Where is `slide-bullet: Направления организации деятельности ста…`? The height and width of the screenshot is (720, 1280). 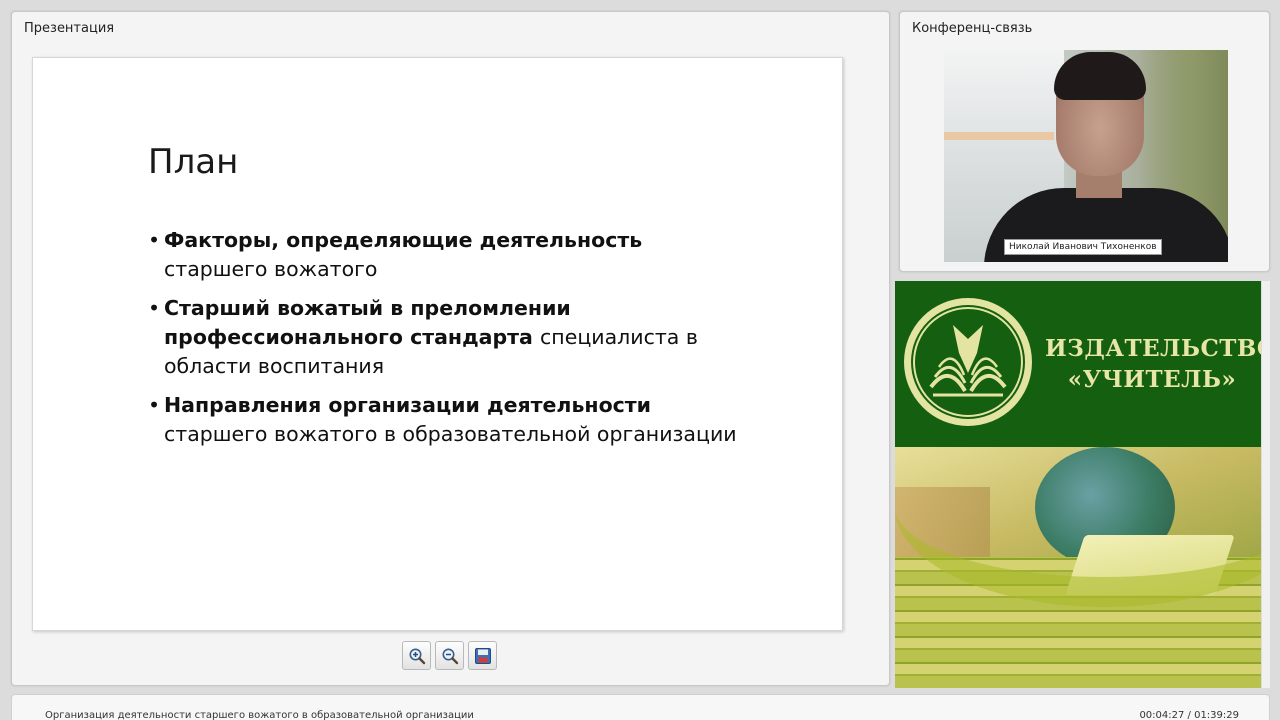
slide-bullet: Направления организации деятельности ста… is located at coordinates (448, 420).